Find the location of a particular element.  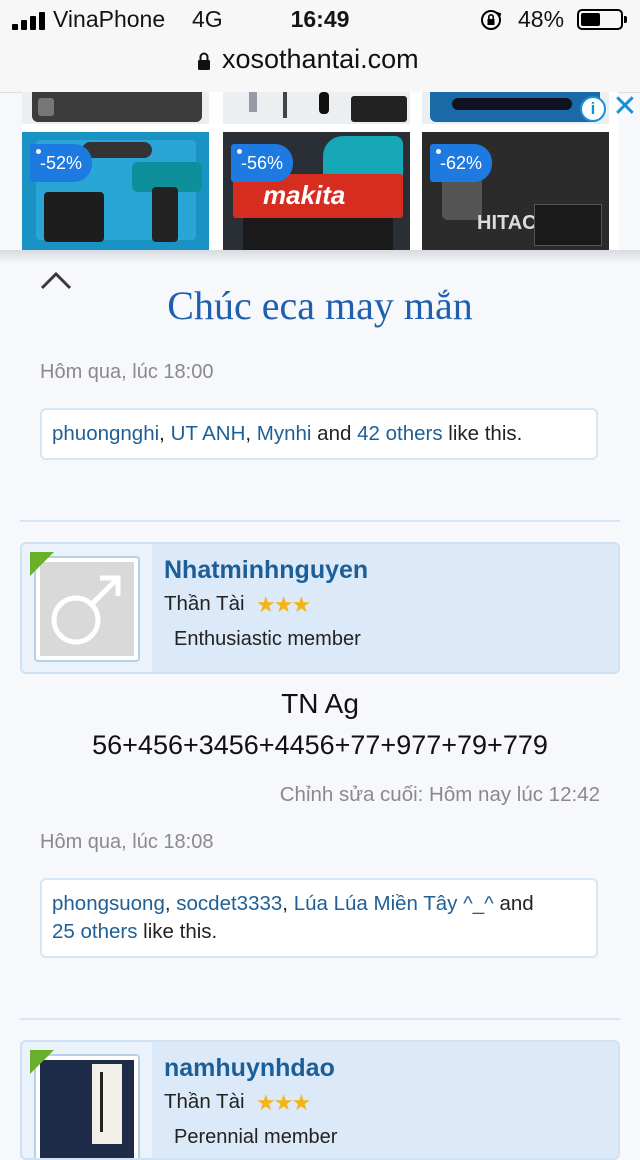

liker-link: socdet3333 is located at coordinates (229, 903).